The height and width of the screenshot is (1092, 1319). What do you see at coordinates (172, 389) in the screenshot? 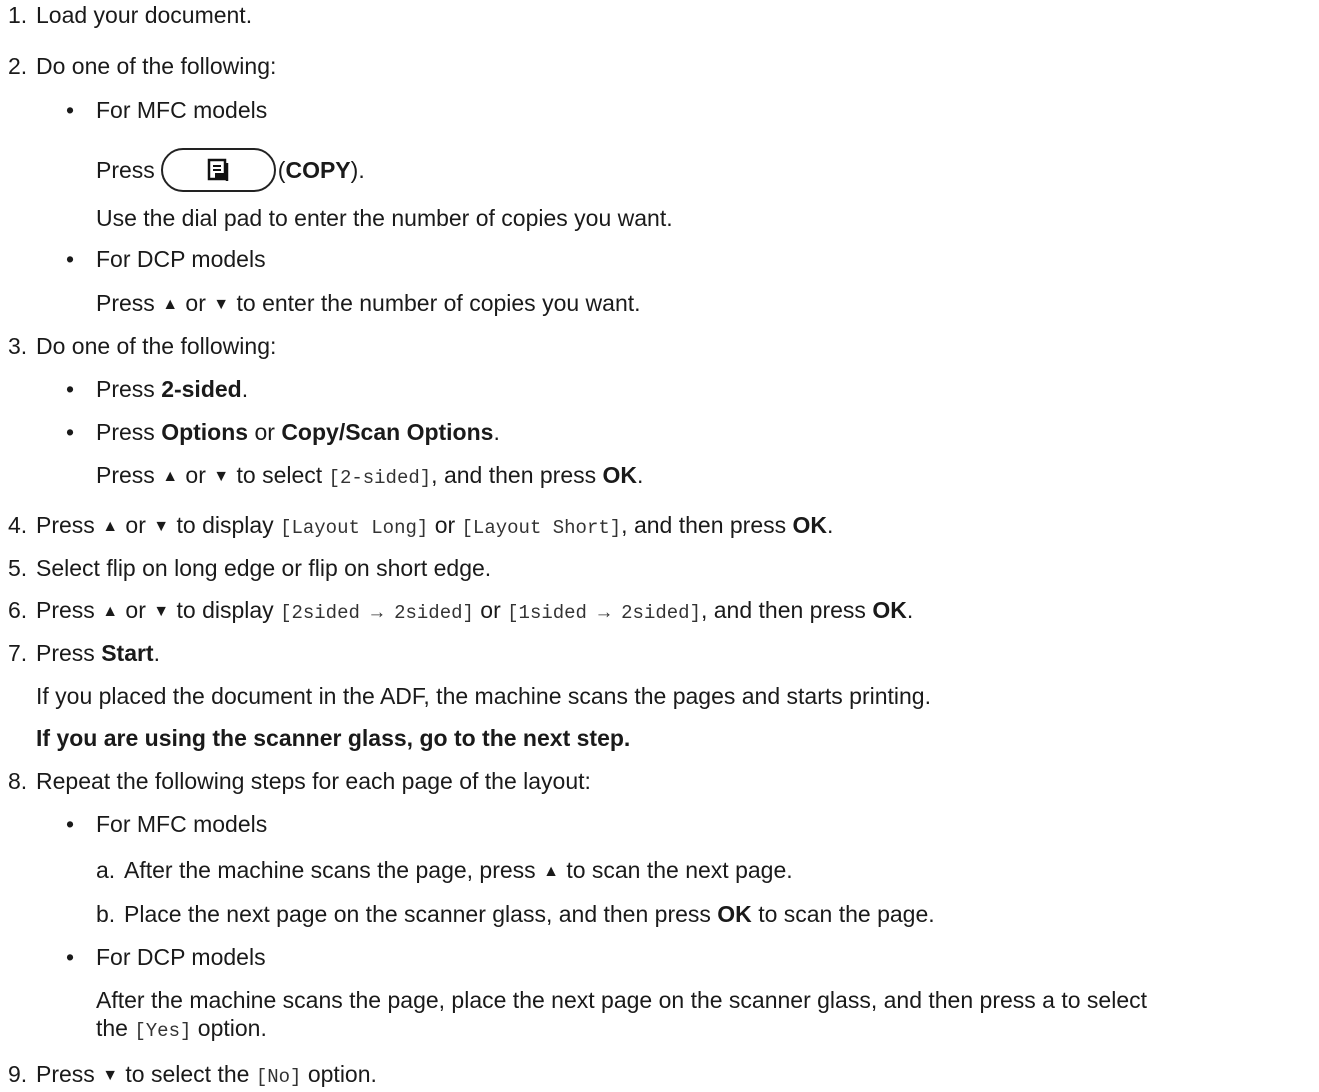
I see `step-text: Press 2-sided.` at bounding box center [172, 389].